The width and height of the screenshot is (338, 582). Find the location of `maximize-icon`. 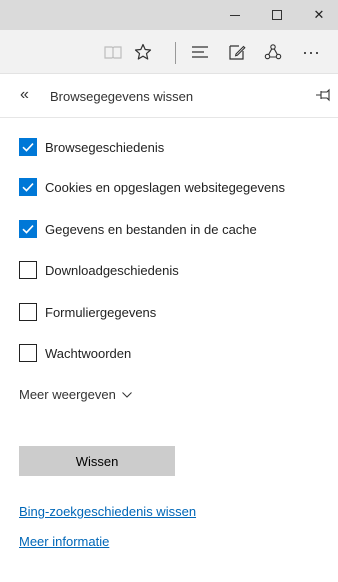

maximize-icon is located at coordinates (277, 15).